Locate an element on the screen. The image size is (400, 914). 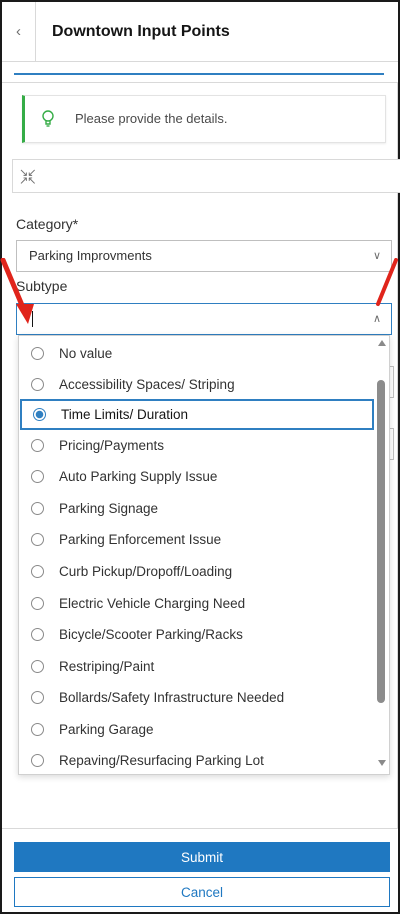
category-value: Parking Improvments is located at coordinates (90, 255).